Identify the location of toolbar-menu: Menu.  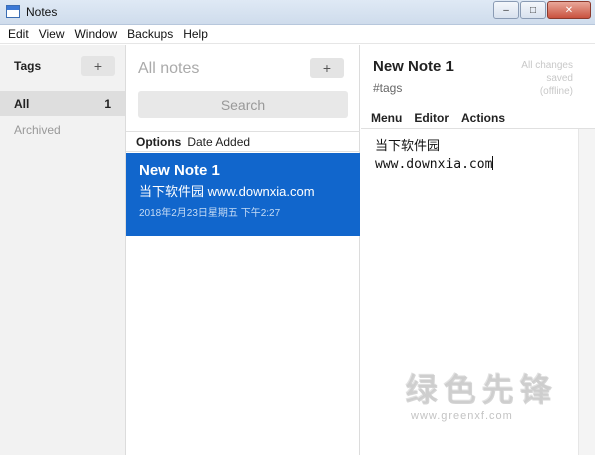
(386, 118).